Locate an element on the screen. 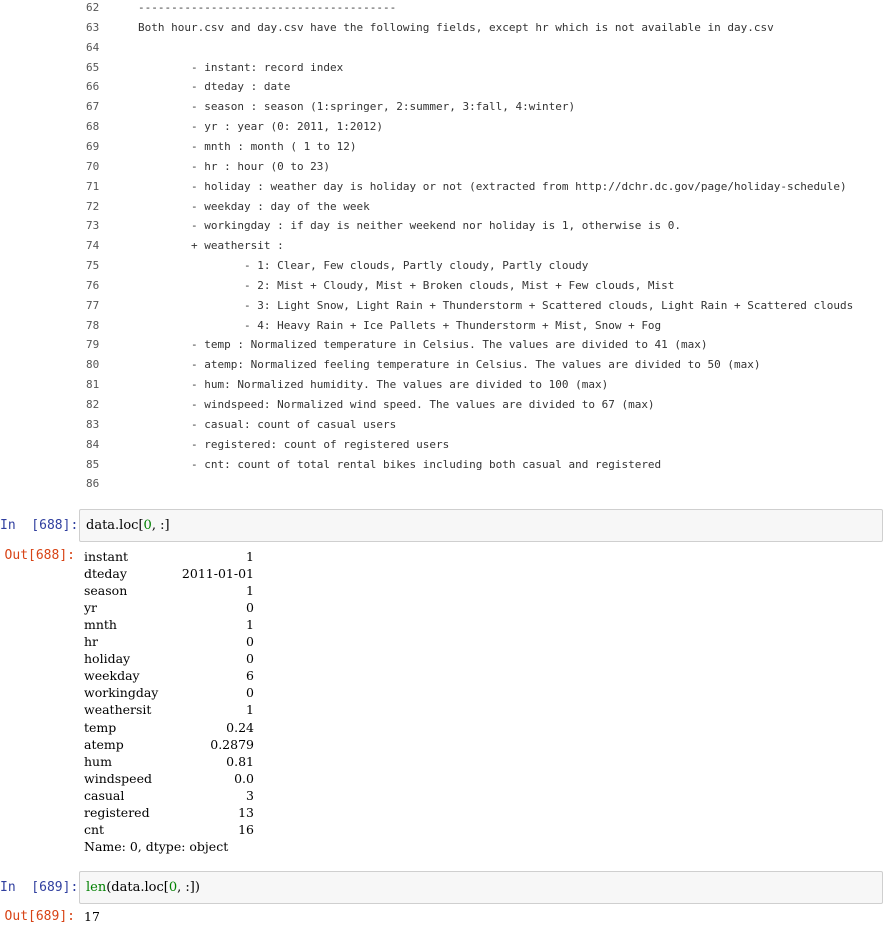 The image size is (884, 937). line-number: 81 is located at coordinates (93, 385).